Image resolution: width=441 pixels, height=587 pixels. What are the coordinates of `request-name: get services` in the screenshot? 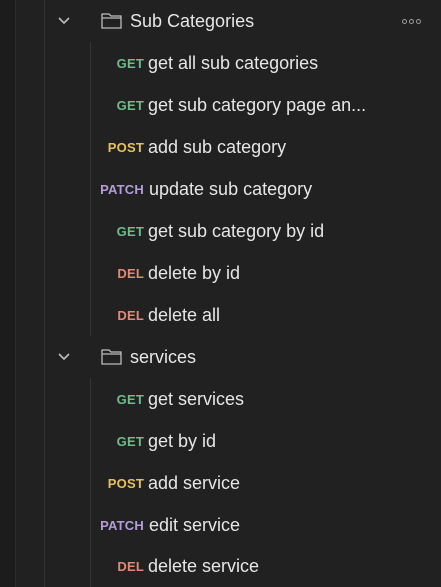 It's located at (196, 398).